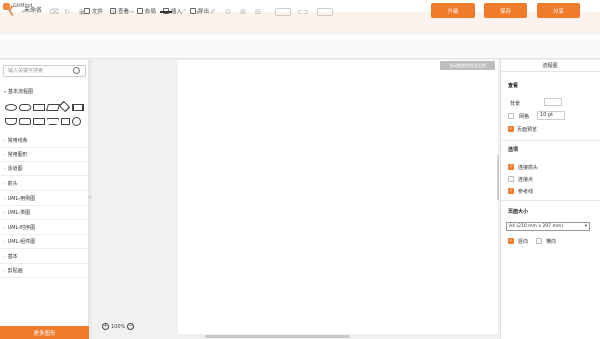 This screenshot has width=600, height=339. I want to click on lock-icon: ⊡, so click(228, 12).